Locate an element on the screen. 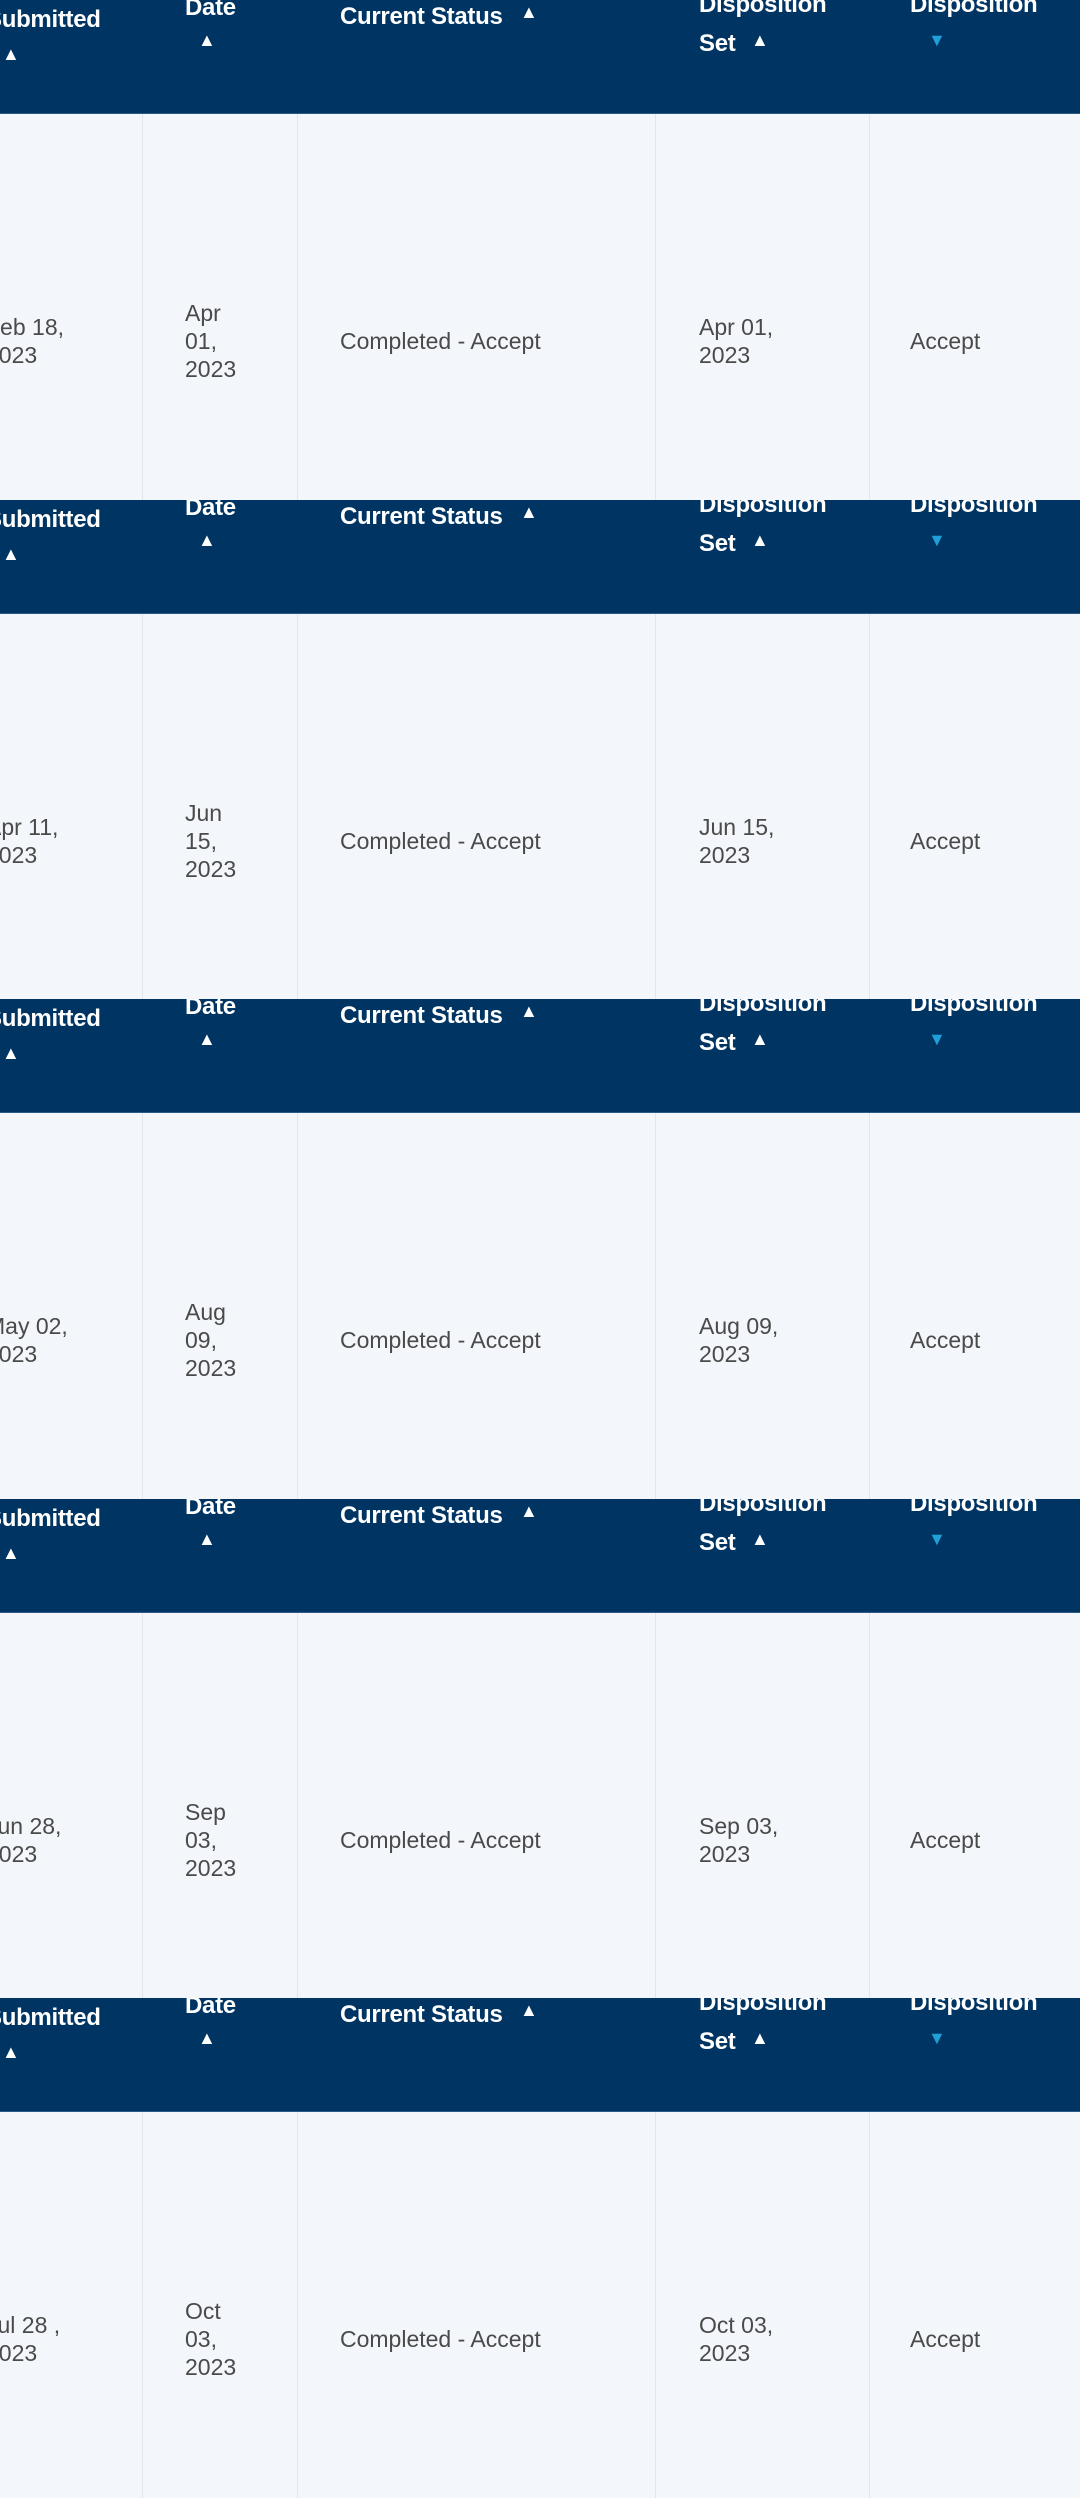  cell-date: Aug 09, 2023 is located at coordinates (220, 1306).